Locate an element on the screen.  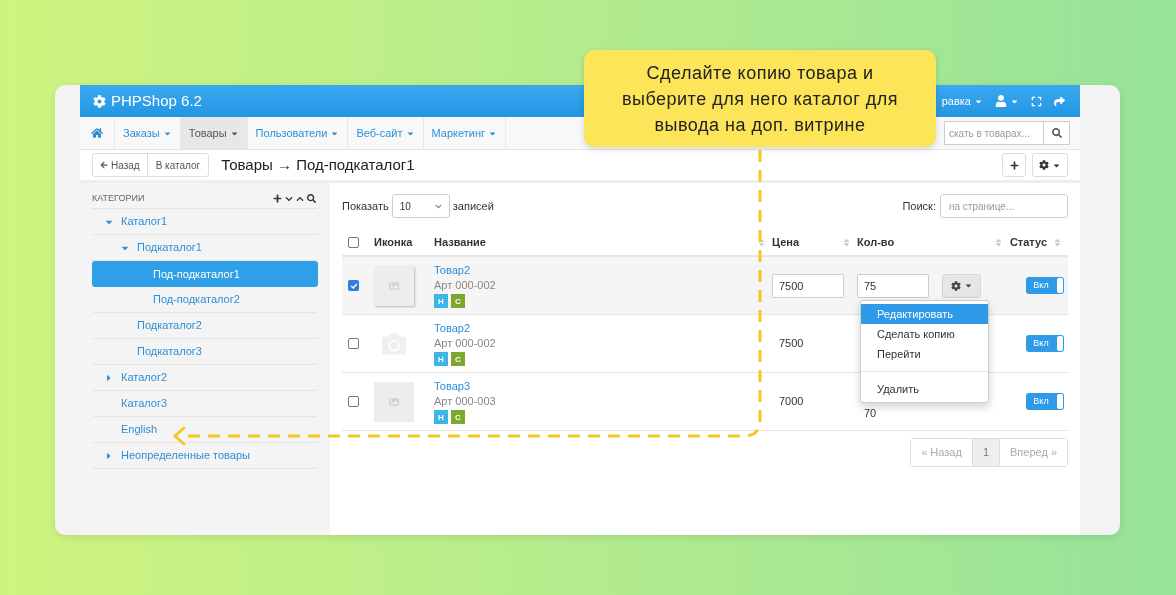
category-item: Под-подкаталог2 is located at coordinates (205, 300).